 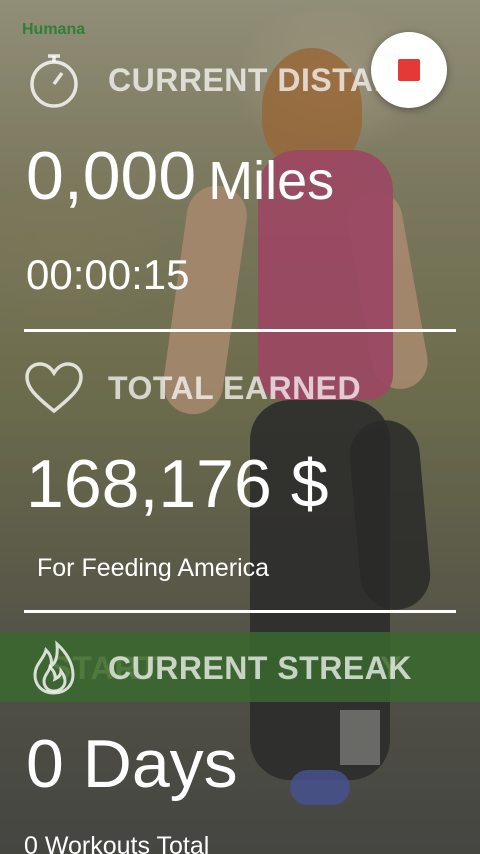 I want to click on earned-header: TOTAL EARNED, so click(x=192, y=388).